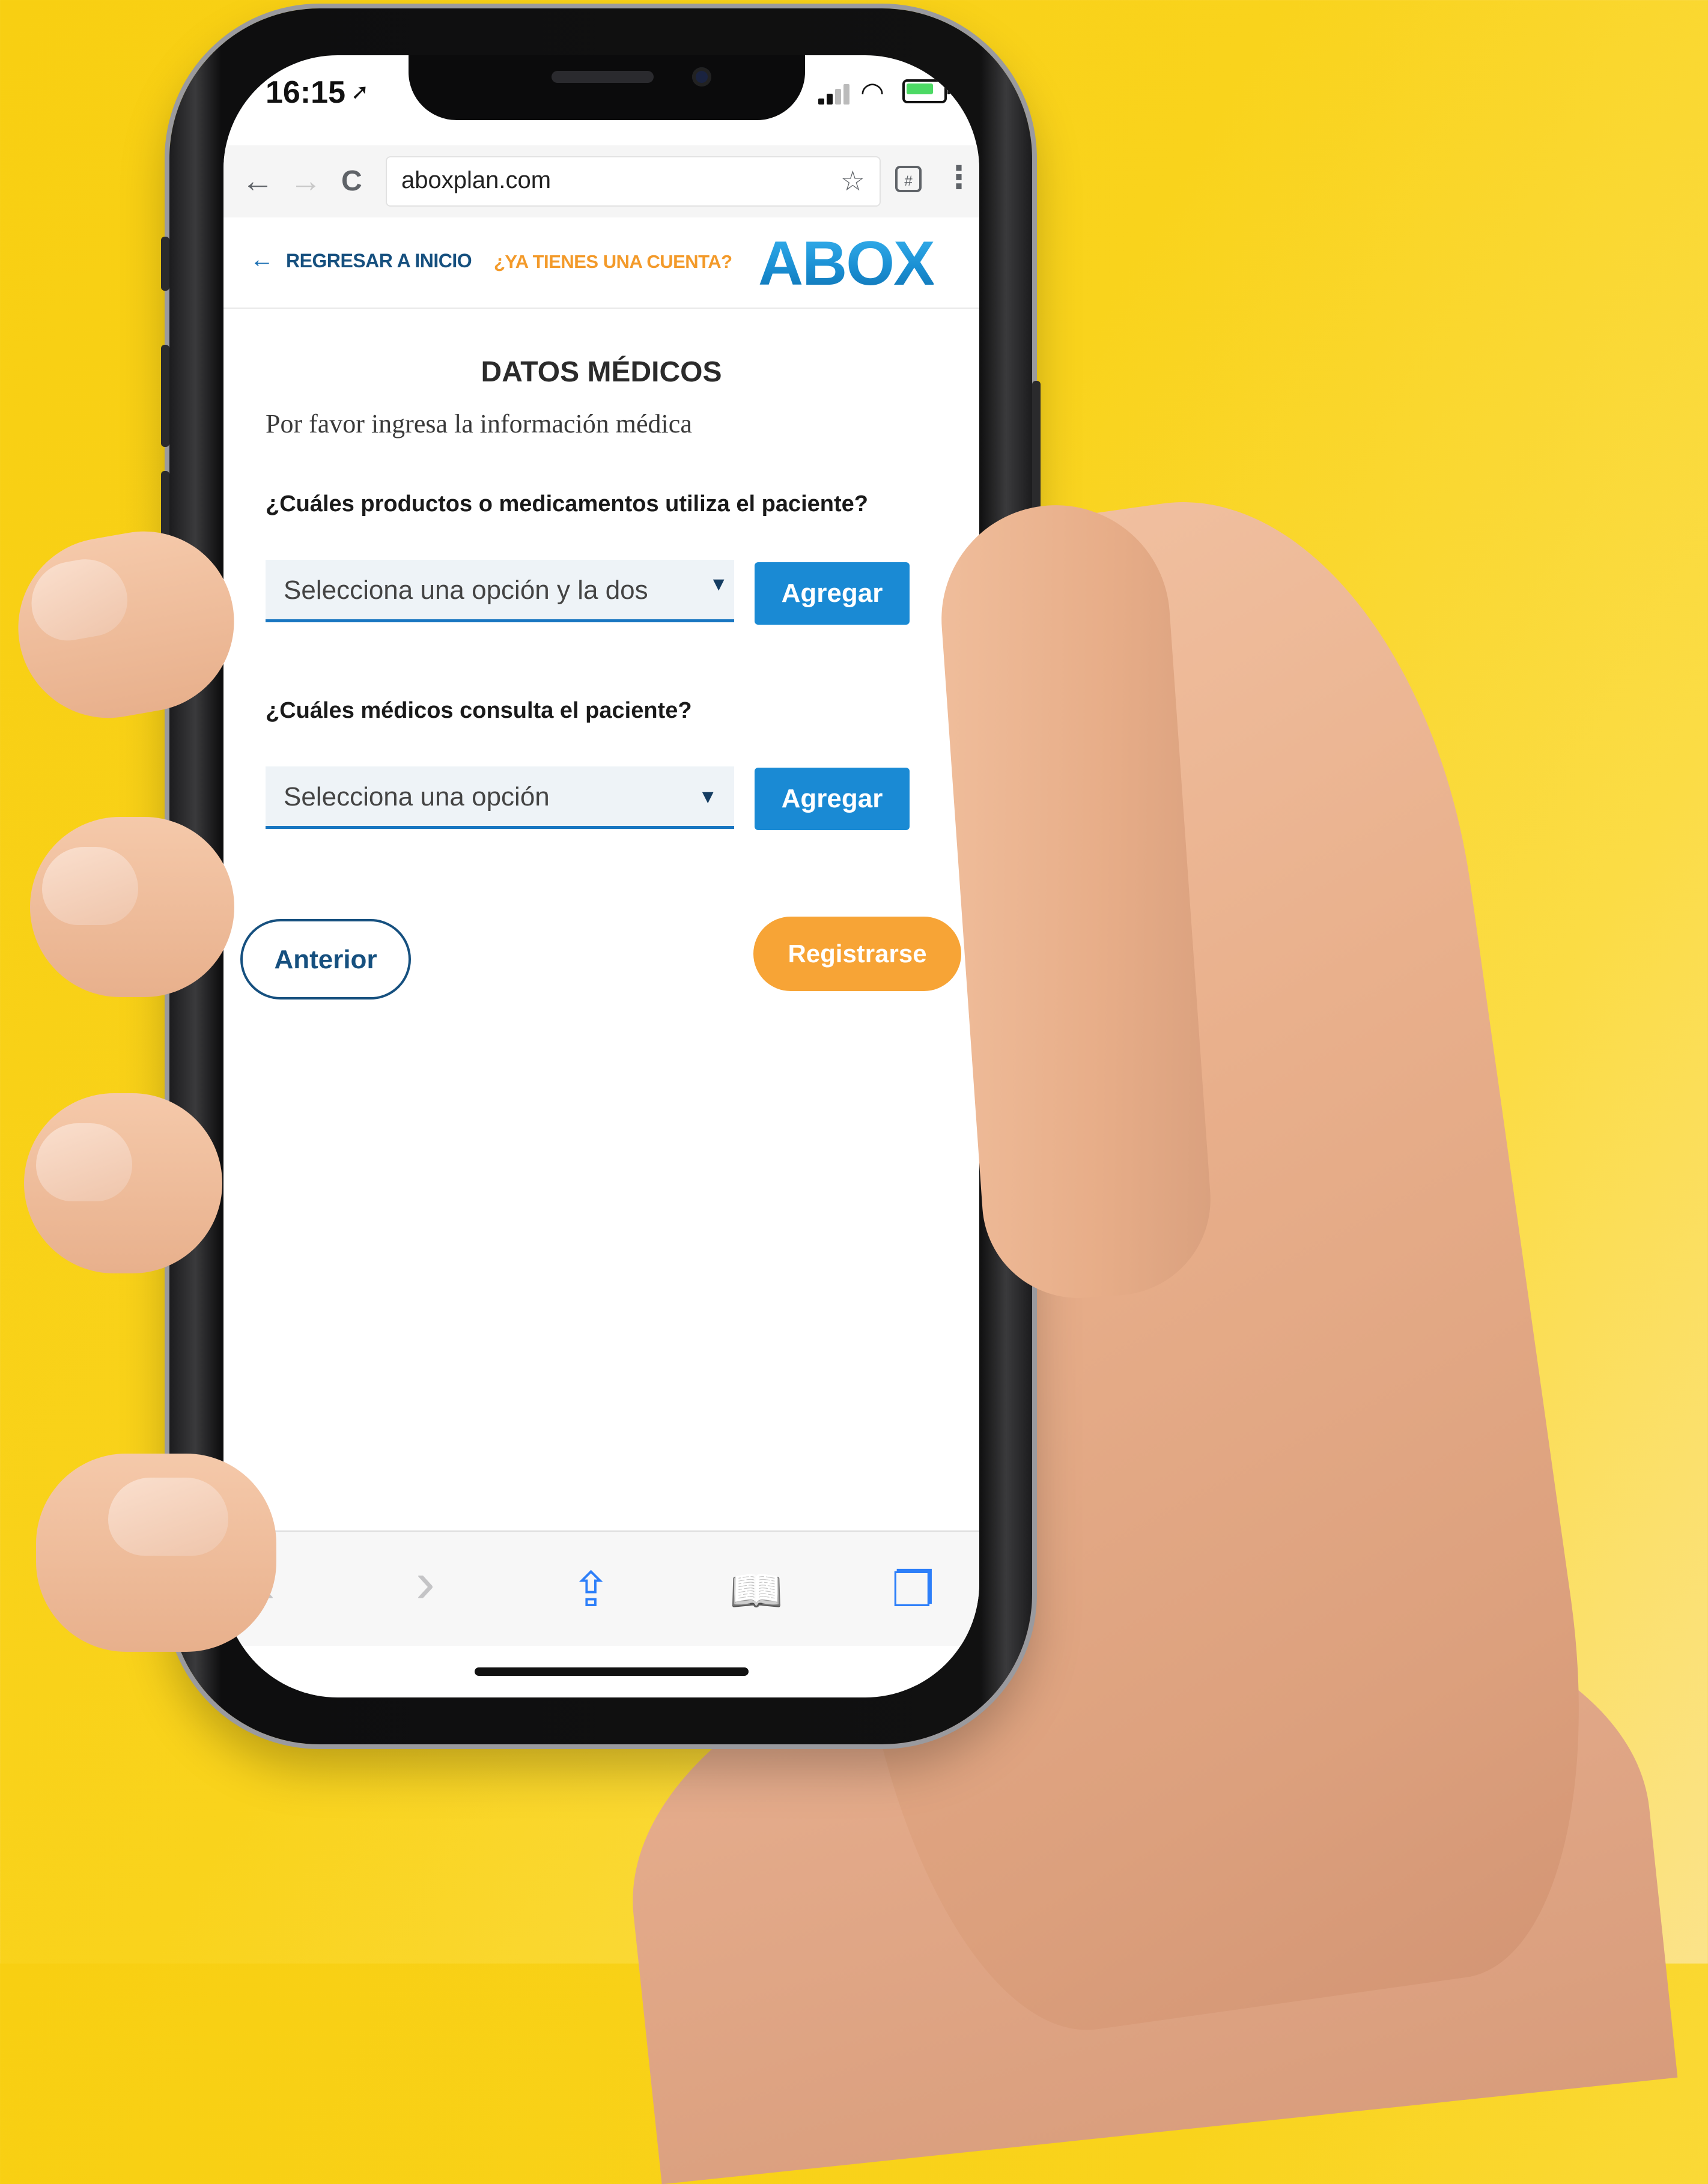  Describe the element at coordinates (603, 77) in the screenshot. I see `speaker` at that location.